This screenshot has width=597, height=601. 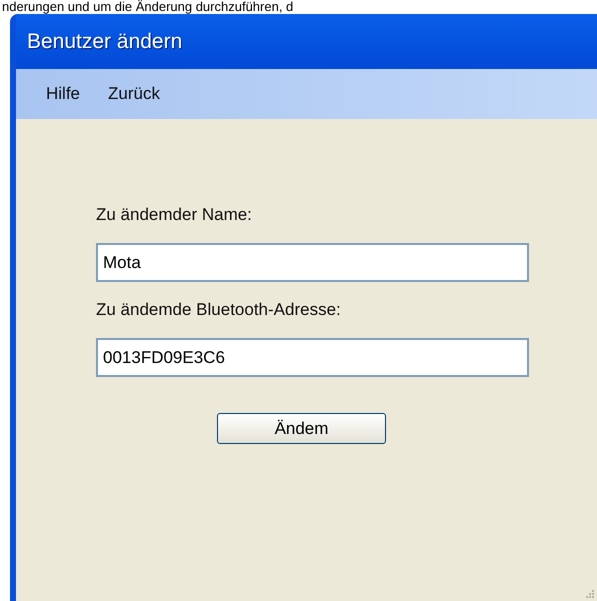 I want to click on window-title: Benutzer ändern, so click(x=104, y=41).